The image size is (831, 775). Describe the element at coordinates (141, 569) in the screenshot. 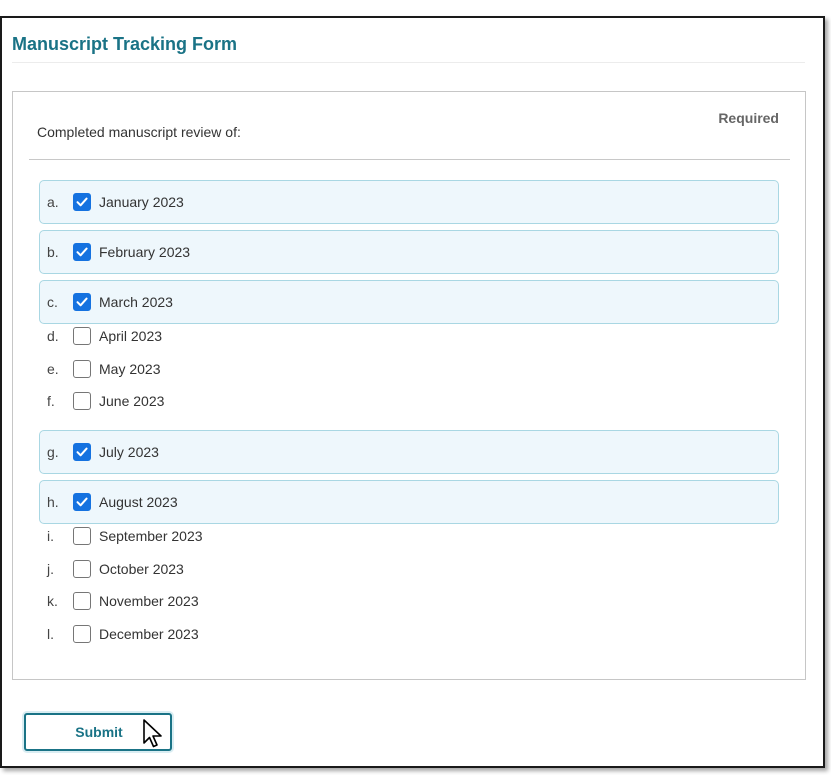

I see `option-label: October 2023` at that location.